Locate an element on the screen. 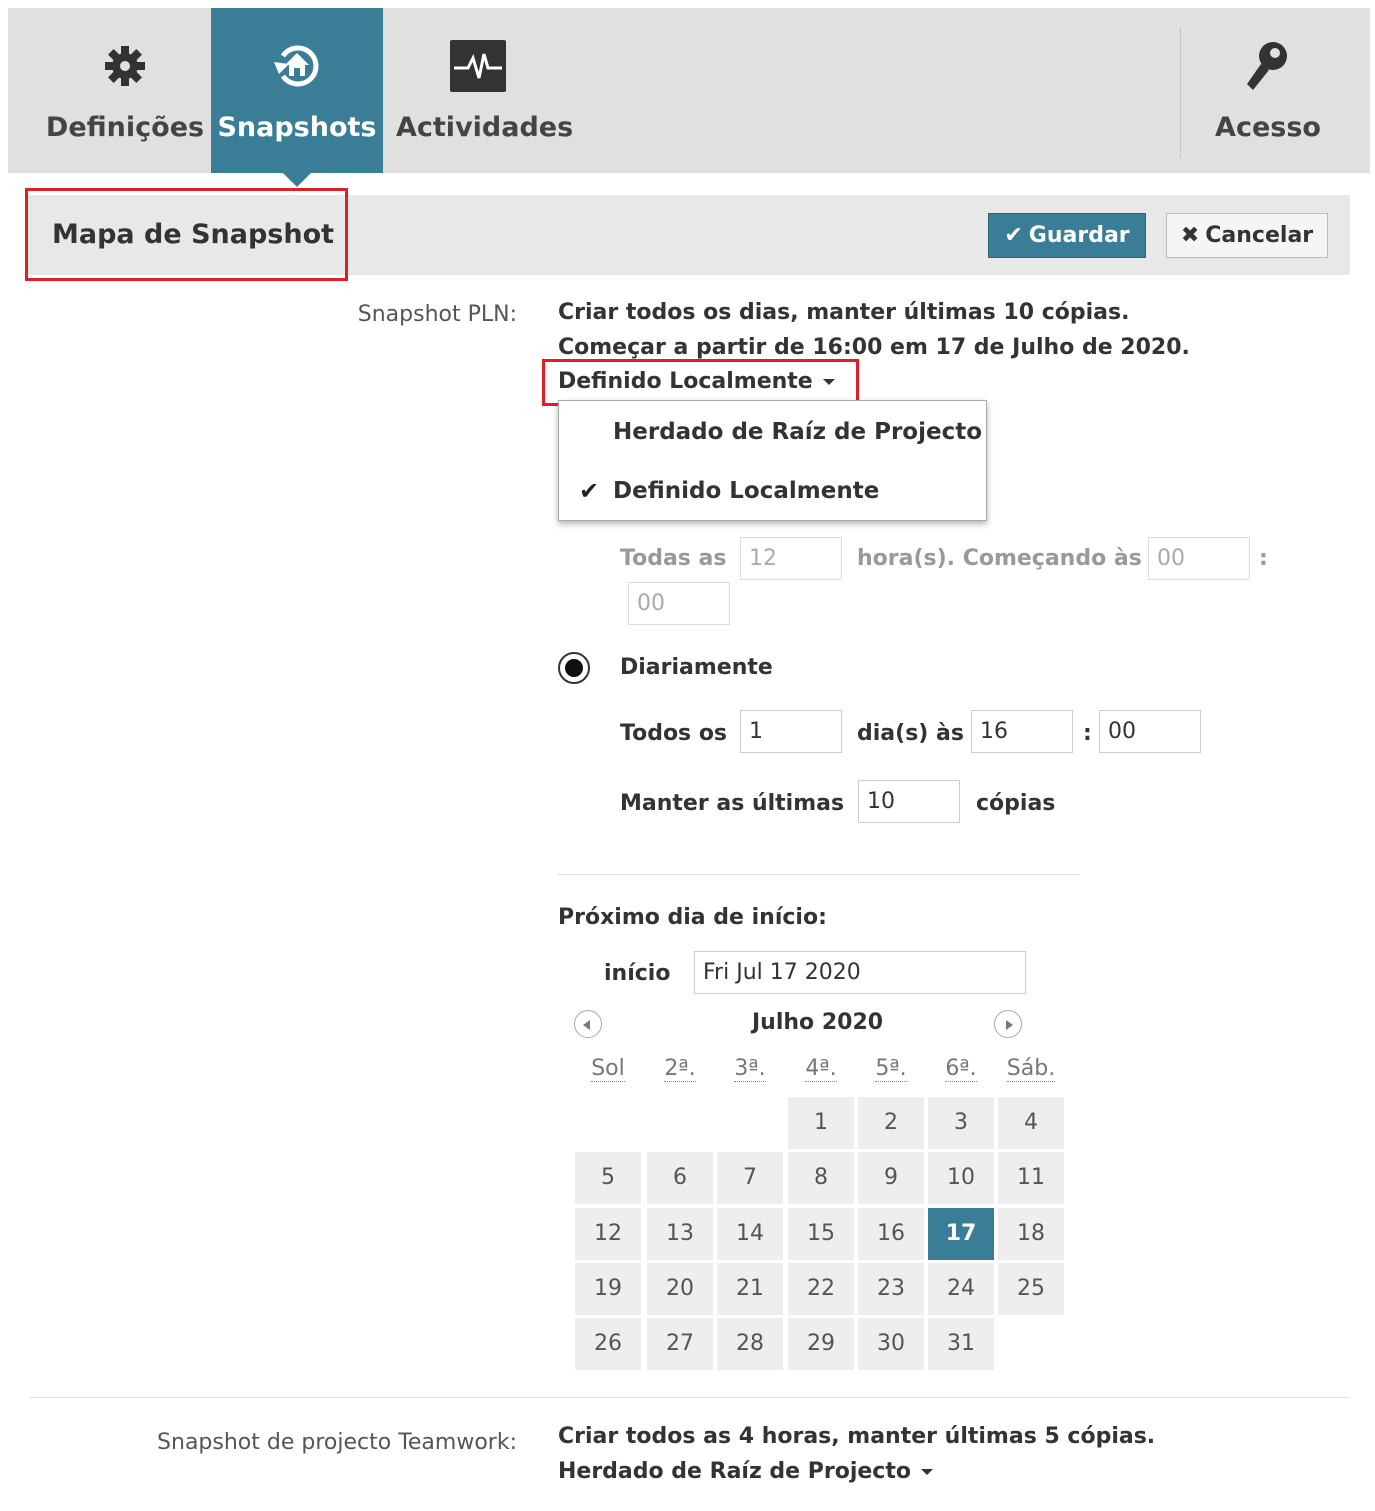 This screenshot has height=1511, width=1375. calendar-day: 7 is located at coordinates (750, 1178).